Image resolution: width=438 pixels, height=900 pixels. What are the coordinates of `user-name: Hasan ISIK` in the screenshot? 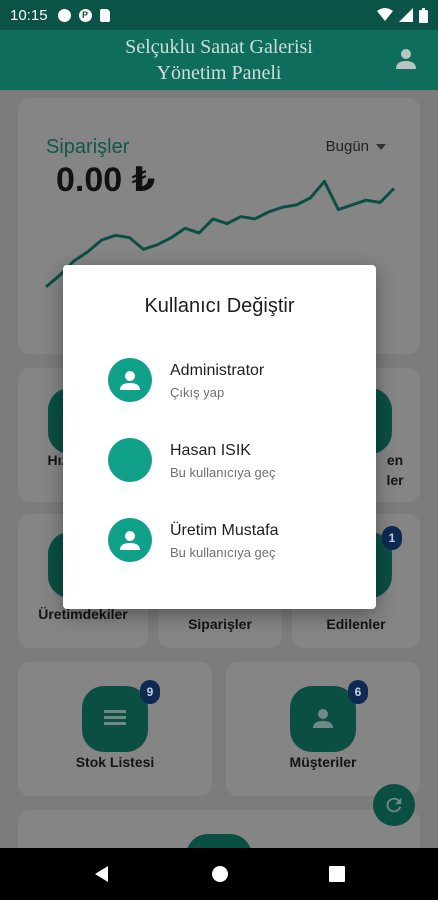 It's located at (210, 450).